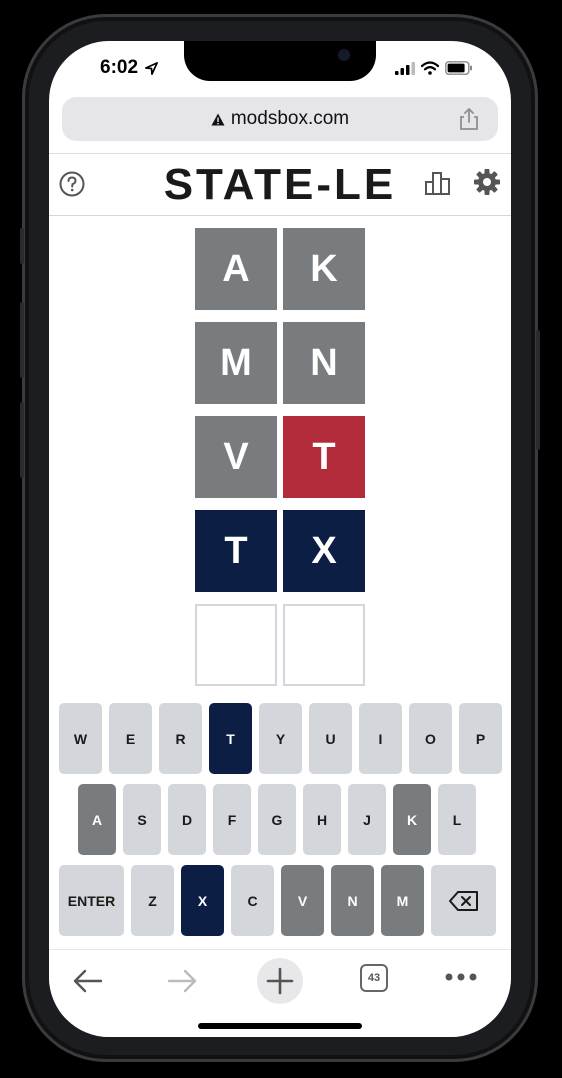  Describe the element at coordinates (152, 900) in the screenshot. I see `key-z: Z` at that location.